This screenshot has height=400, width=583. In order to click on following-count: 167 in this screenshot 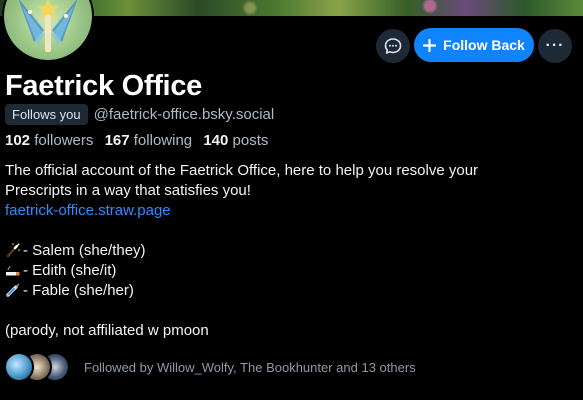, I will do `click(117, 140)`.